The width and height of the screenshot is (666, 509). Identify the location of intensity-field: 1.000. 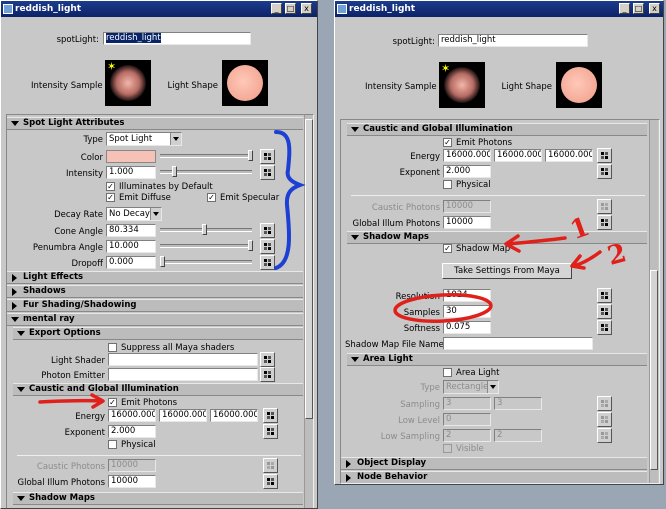
(131, 172).